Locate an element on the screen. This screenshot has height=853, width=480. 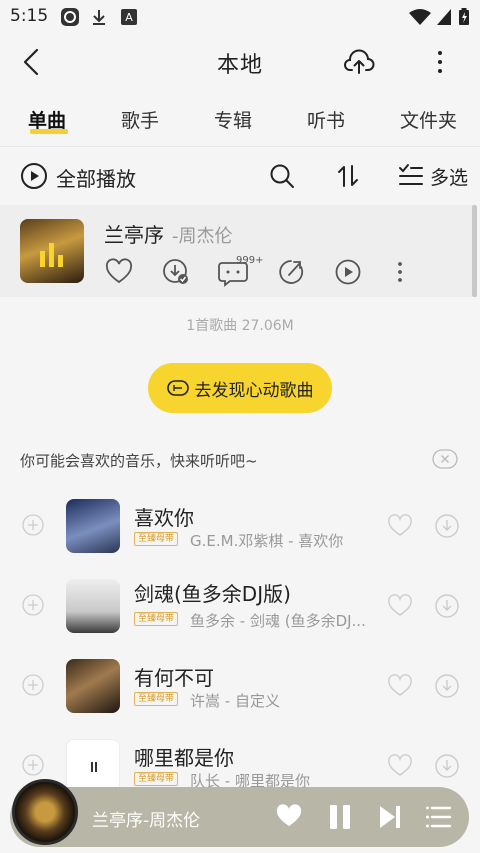
video-icon is located at coordinates (348, 272).